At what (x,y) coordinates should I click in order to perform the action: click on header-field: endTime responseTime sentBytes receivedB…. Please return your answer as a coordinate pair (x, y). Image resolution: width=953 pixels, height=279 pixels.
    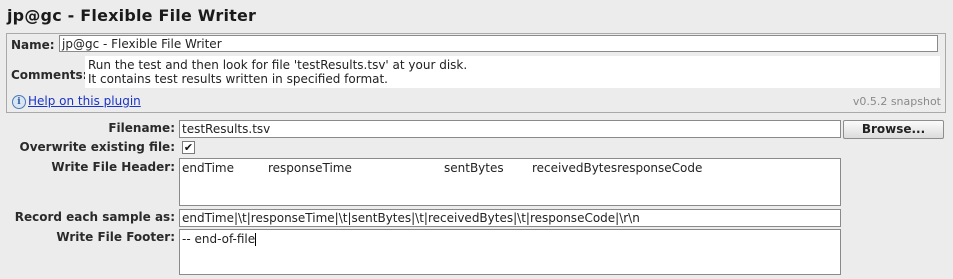
    Looking at the image, I should click on (510, 182).